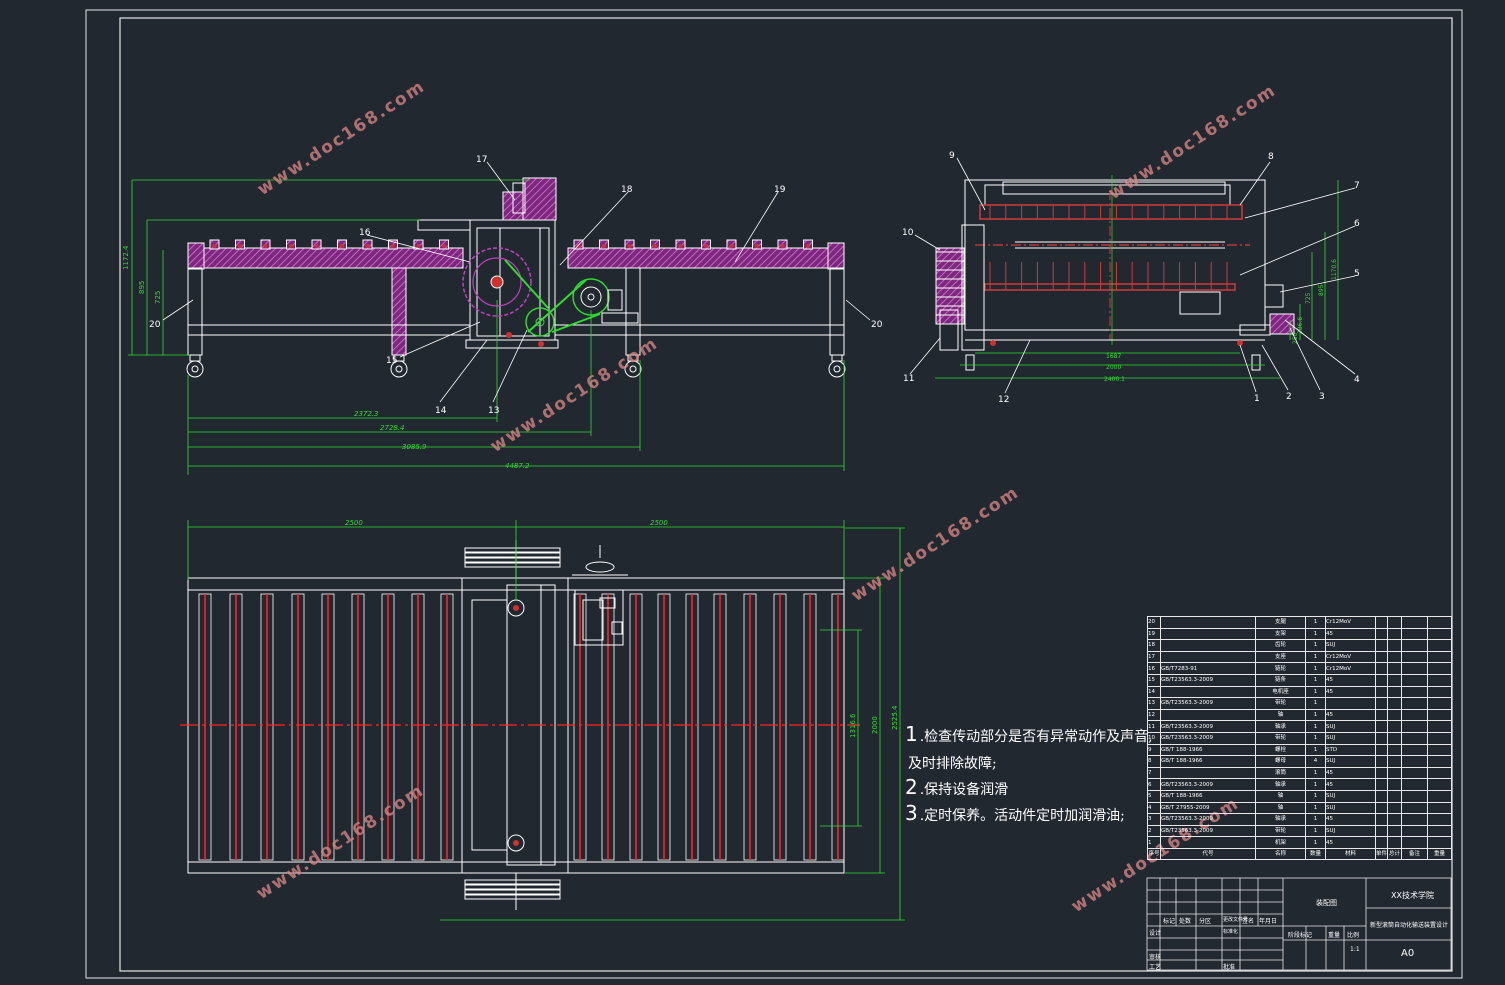  Describe the element at coordinates (158, 297) in the screenshot. I see `dim-text: 725` at that location.